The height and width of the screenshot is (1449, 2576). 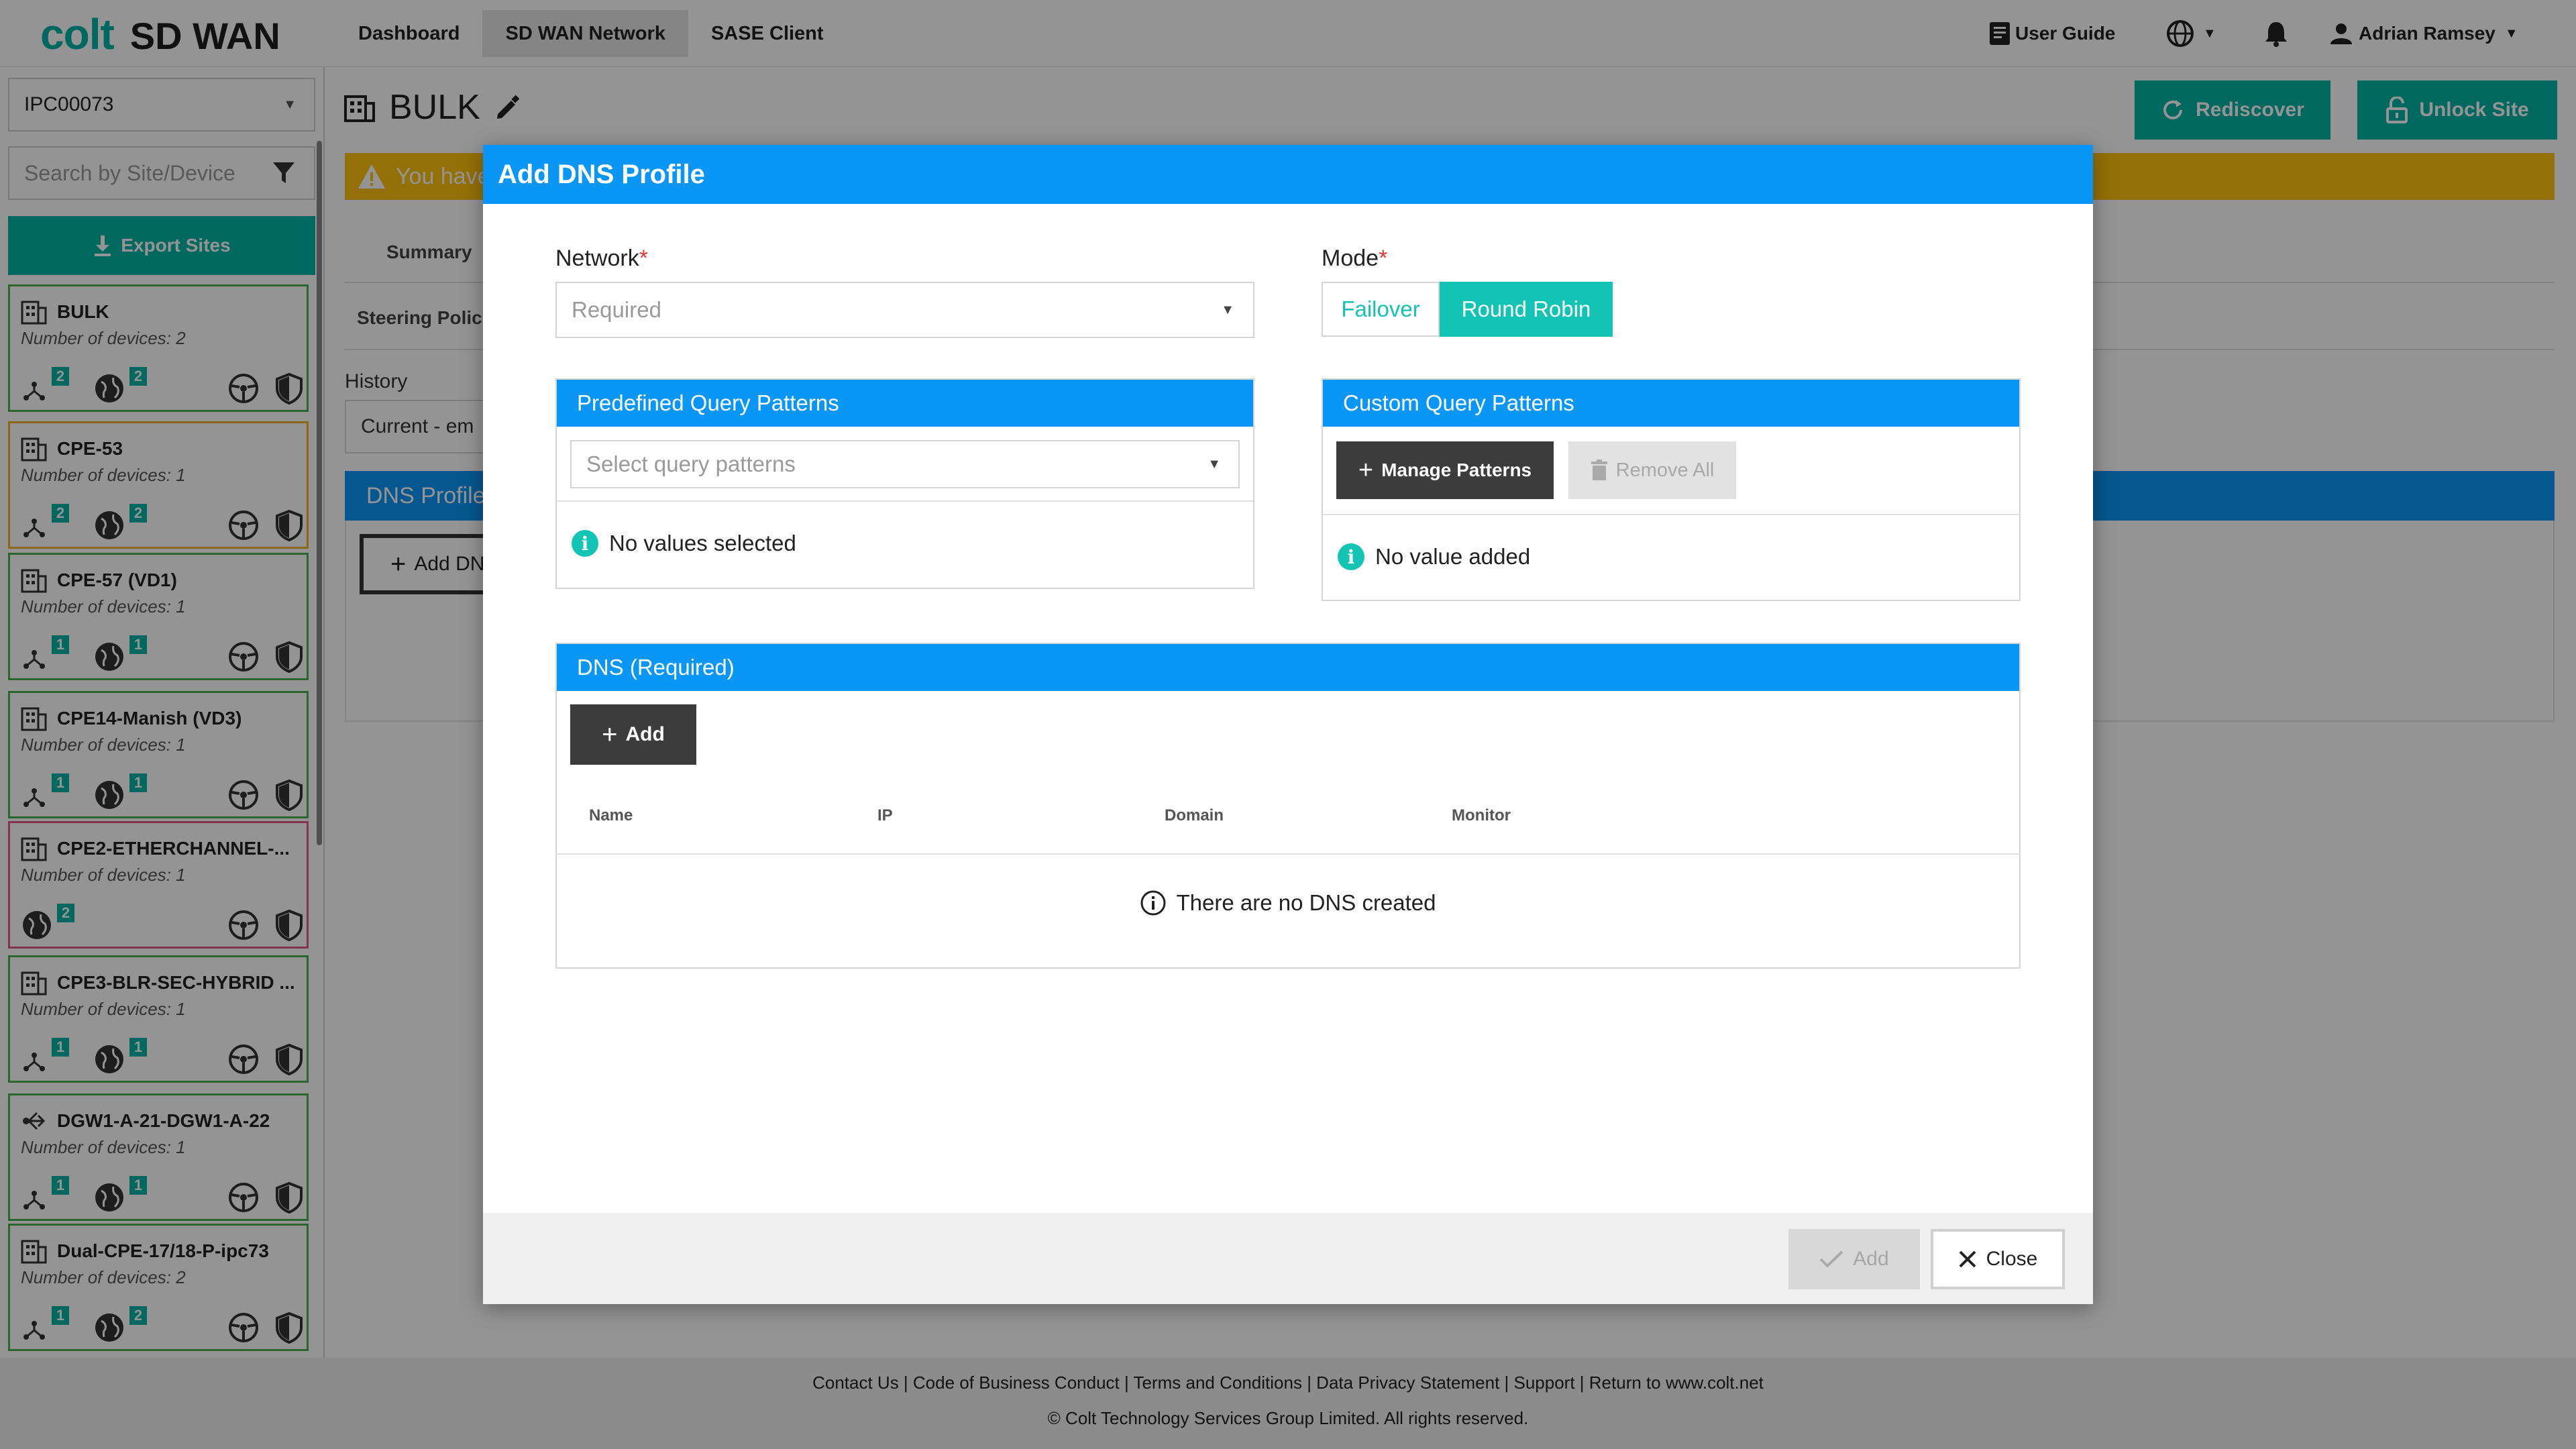 What do you see at coordinates (645, 734) in the screenshot?
I see `add-dns-label: Add` at bounding box center [645, 734].